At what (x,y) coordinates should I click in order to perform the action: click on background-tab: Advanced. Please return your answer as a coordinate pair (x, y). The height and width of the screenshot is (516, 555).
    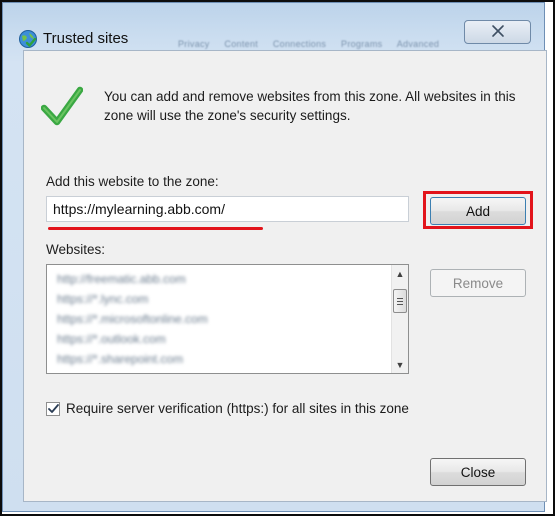
    Looking at the image, I should click on (418, 44).